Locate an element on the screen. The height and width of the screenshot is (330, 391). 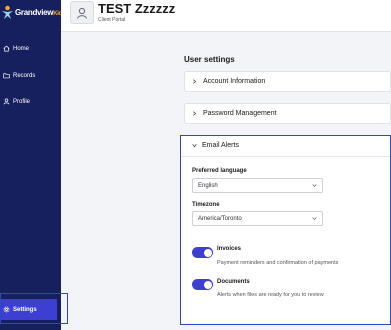
sidebar-item-settings: Settings is located at coordinates (28, 309).